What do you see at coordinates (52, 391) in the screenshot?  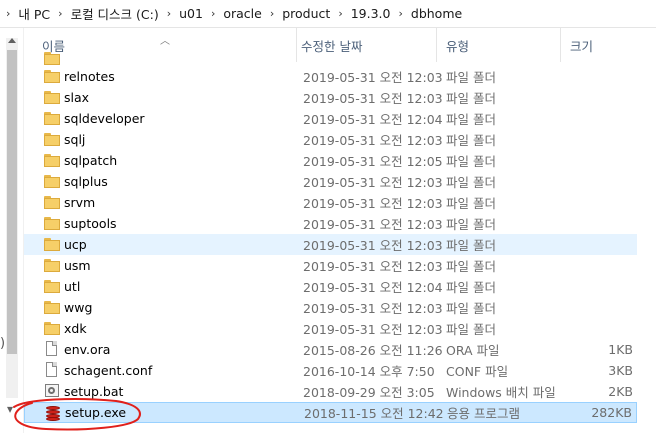 I see `batch-file-icon` at bounding box center [52, 391].